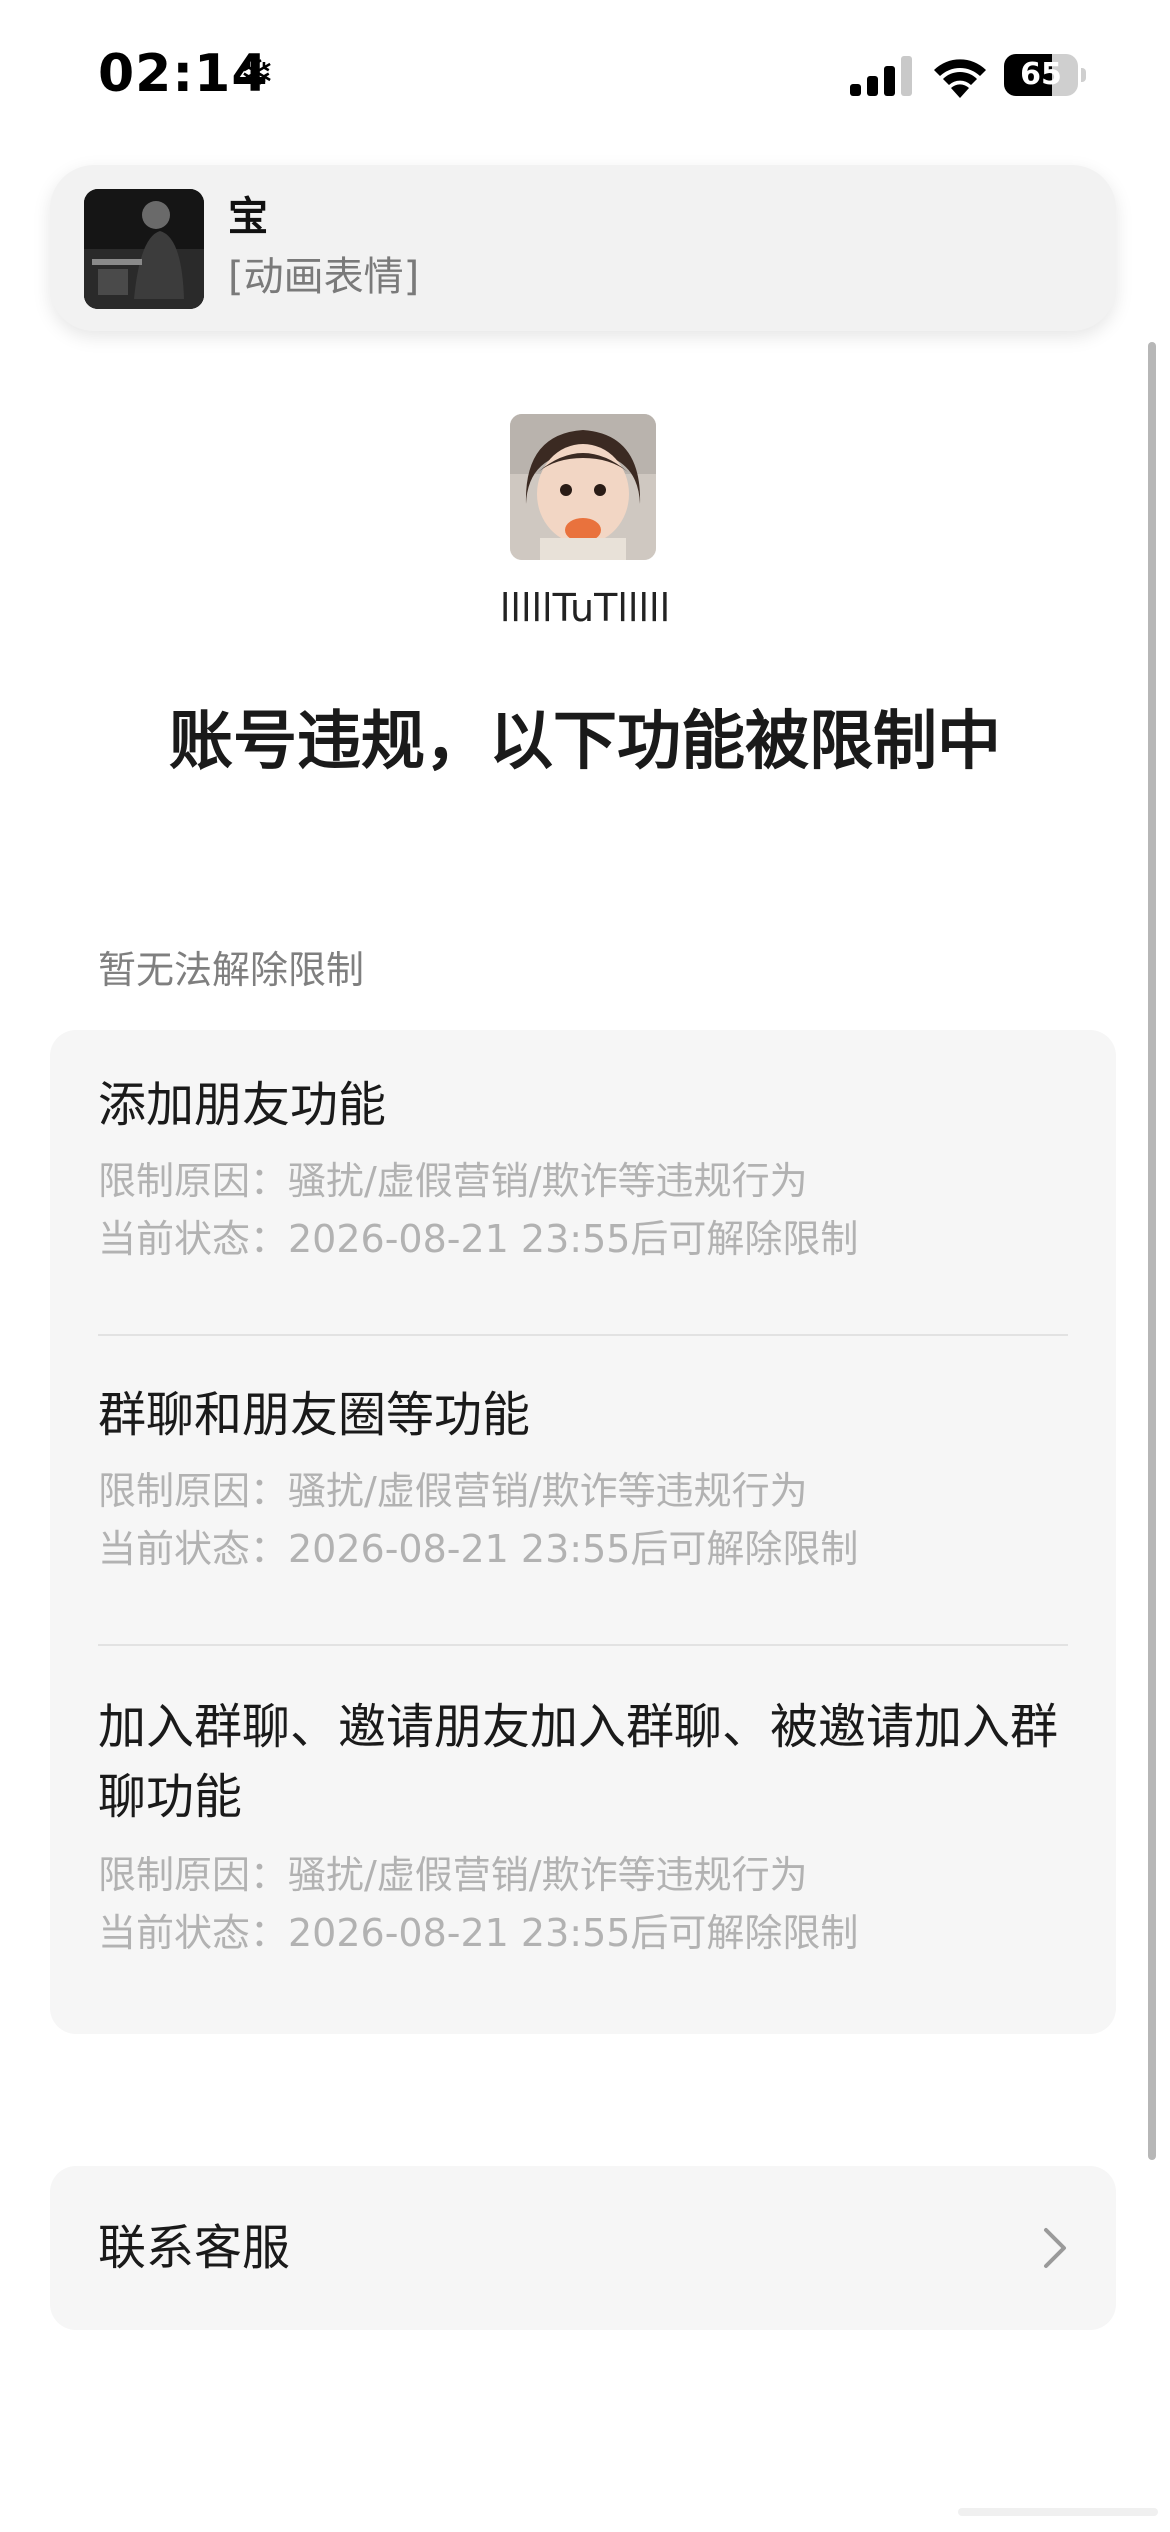  Describe the element at coordinates (248, 217) in the screenshot. I see `notification-sender: 宝` at that location.